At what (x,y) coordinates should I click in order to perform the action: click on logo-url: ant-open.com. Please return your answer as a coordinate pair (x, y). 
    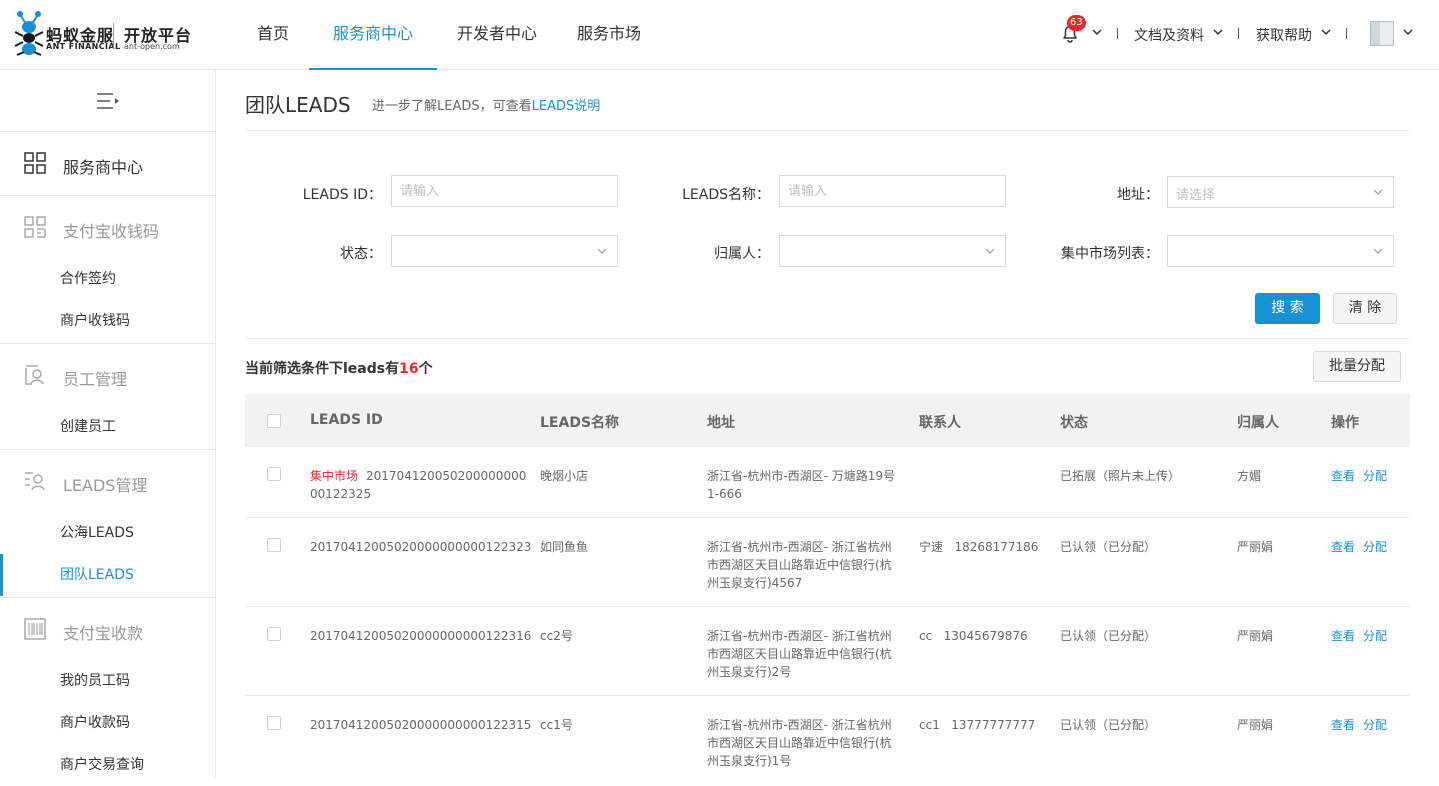
    Looking at the image, I should click on (152, 46).